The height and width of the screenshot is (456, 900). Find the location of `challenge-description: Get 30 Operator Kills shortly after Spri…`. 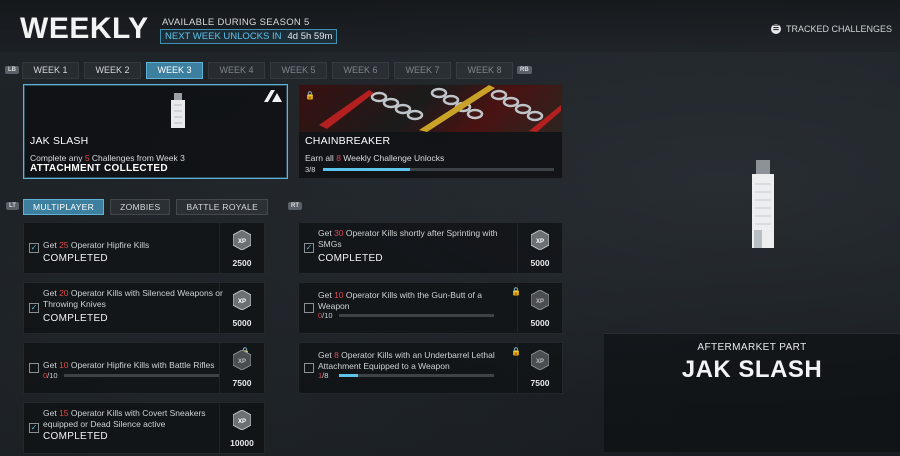

challenge-description: Get 30 Operator Kills shortly after Spri… is located at coordinates (408, 238).